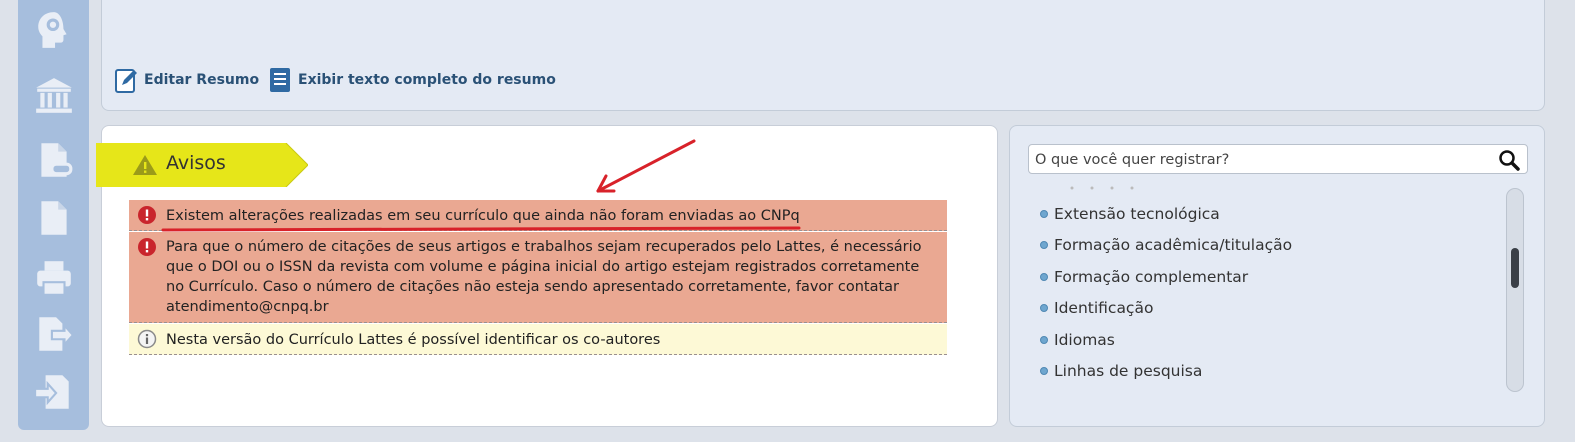 The height and width of the screenshot is (442, 1575). Describe the element at coordinates (1084, 340) in the screenshot. I see `register-item-label: Idiomas` at that location.